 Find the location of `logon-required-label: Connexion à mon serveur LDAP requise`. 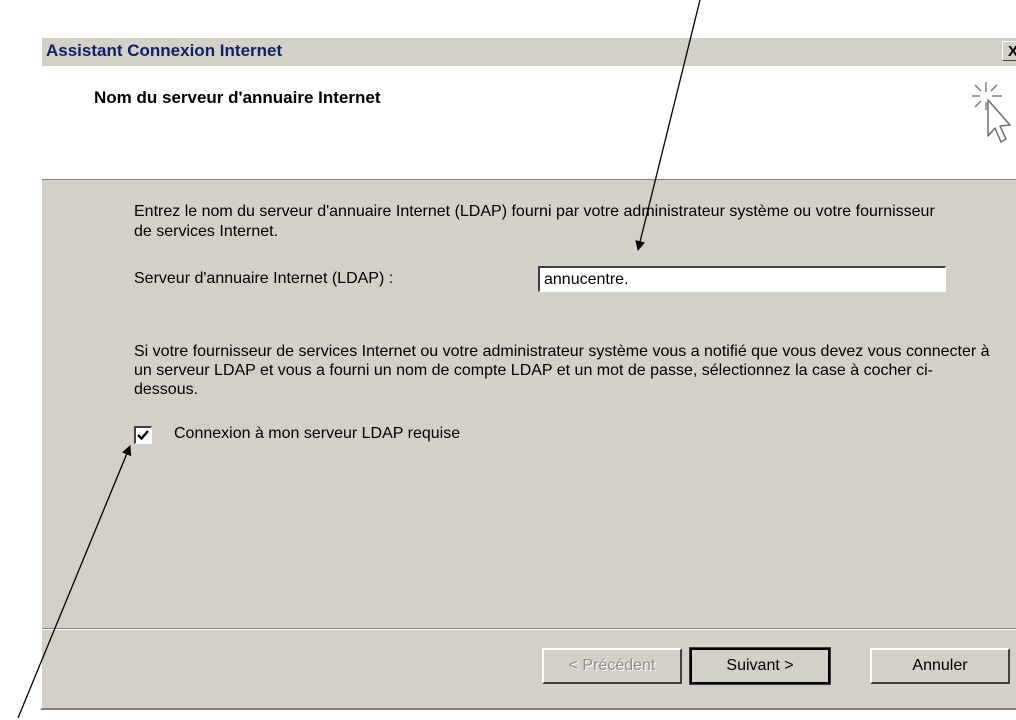

logon-required-label: Connexion à mon serveur LDAP requise is located at coordinates (317, 433).